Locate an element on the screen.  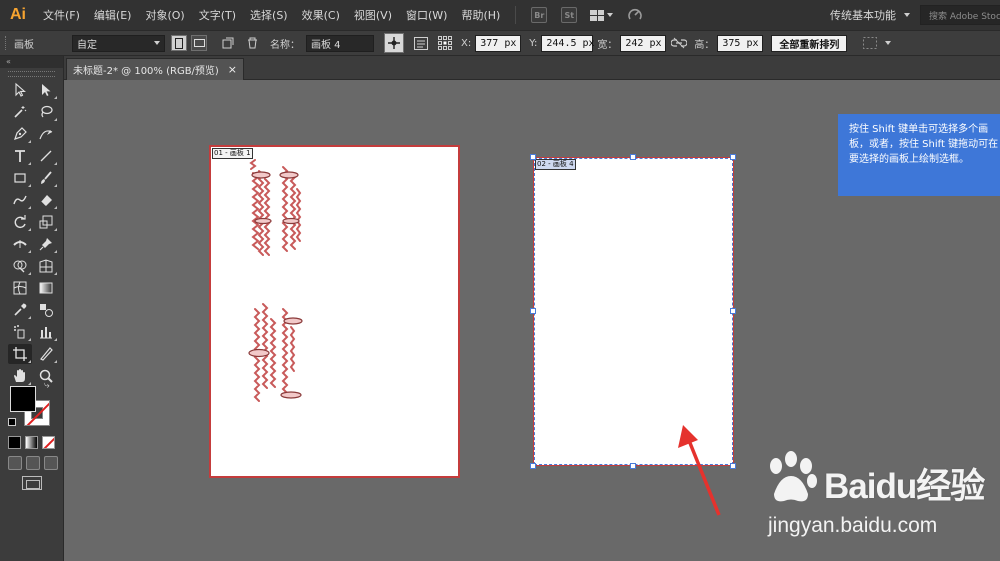
preset-select: 自定 is located at coordinates (118, 43).